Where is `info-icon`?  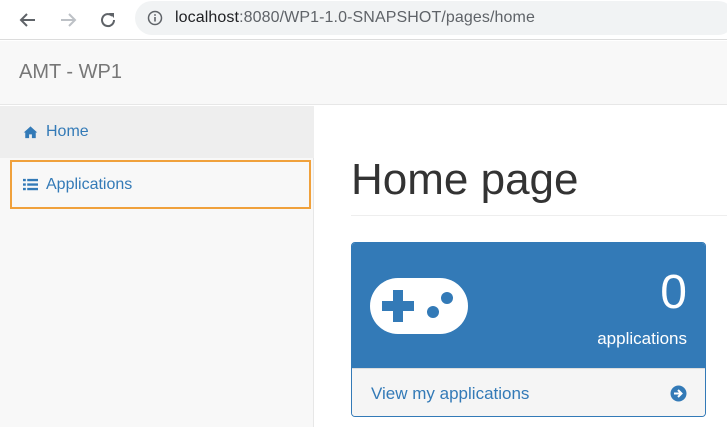
info-icon is located at coordinates (155, 18).